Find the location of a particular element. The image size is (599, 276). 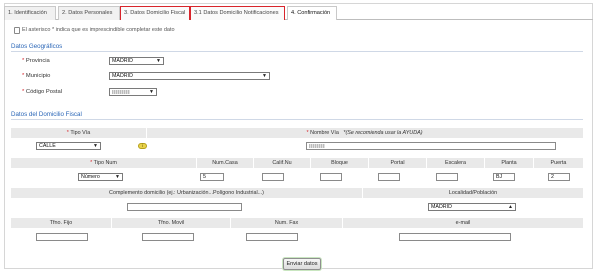

codigo-postal-select: ▼ is located at coordinates (133, 92).